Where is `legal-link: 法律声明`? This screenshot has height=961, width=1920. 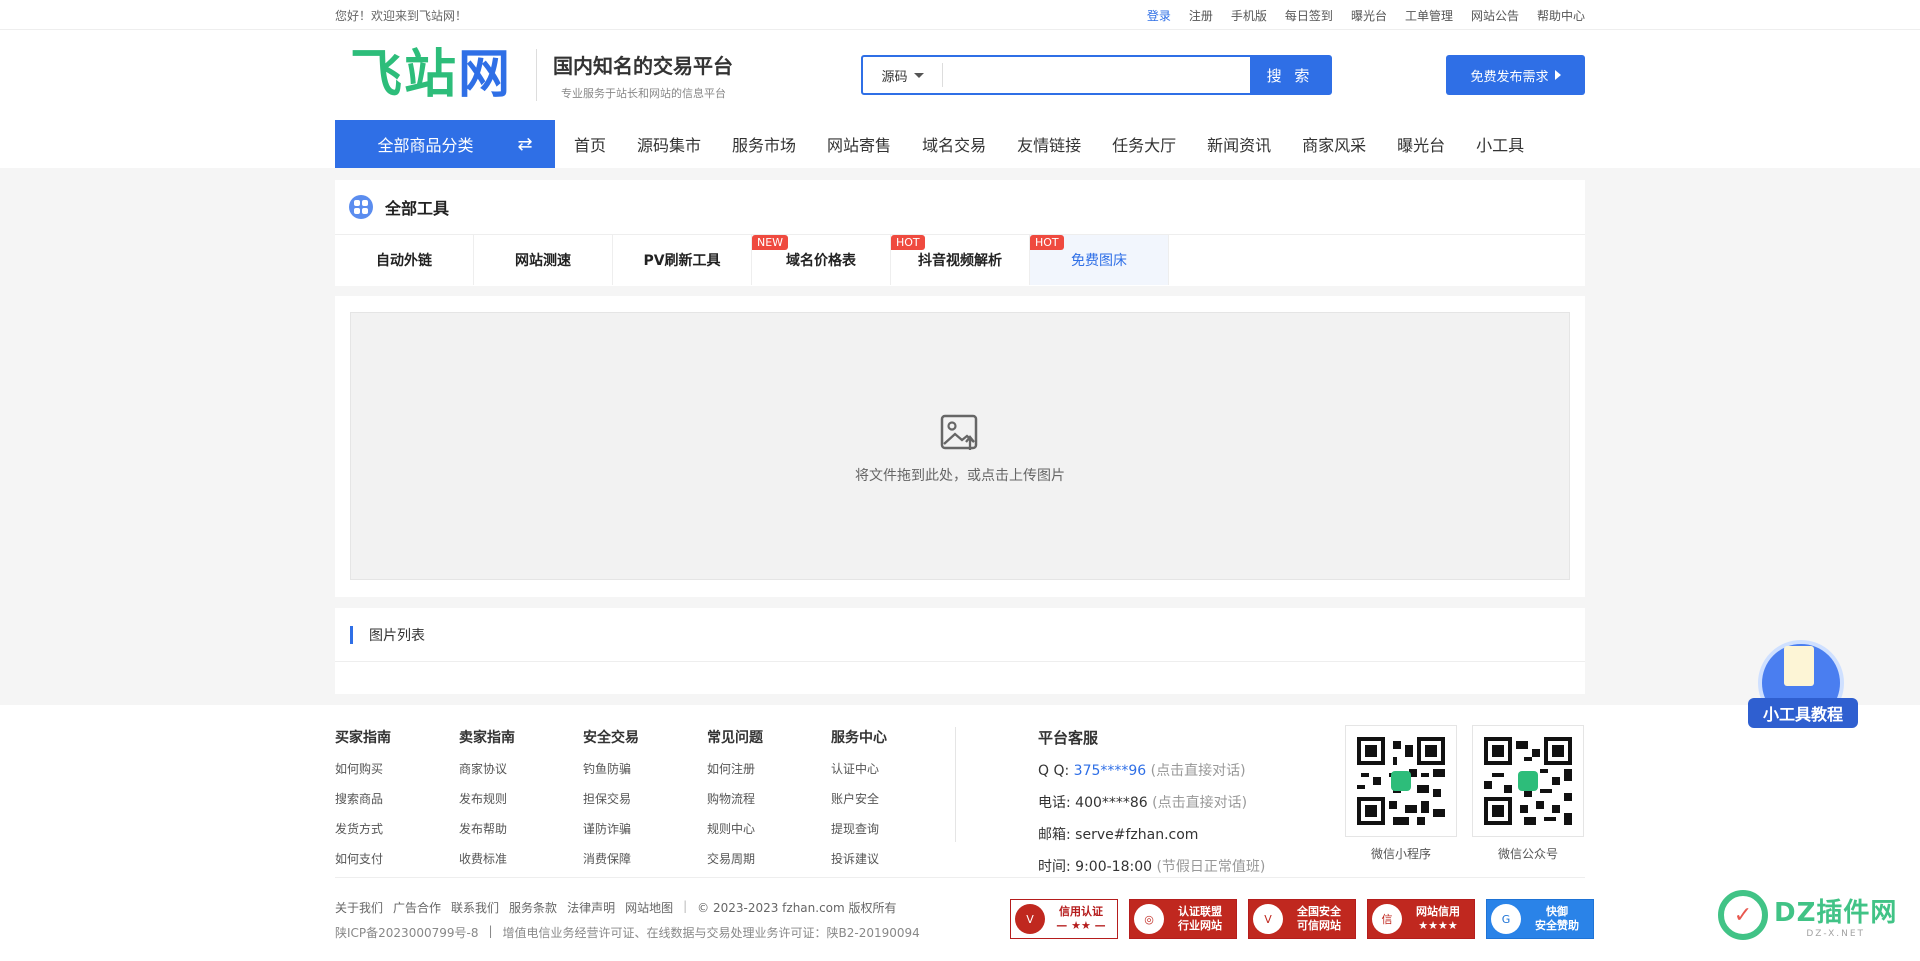
legal-link: 法律声明 is located at coordinates (591, 907).